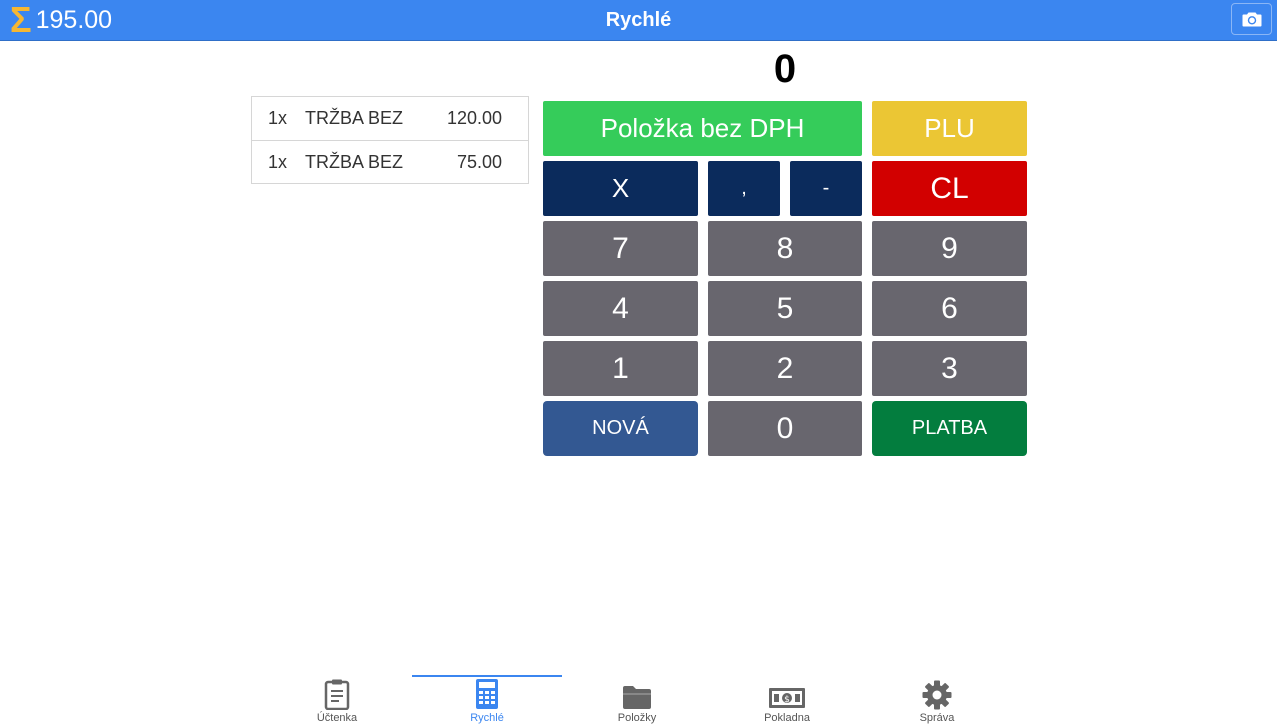 The height and width of the screenshot is (725, 1277). I want to click on item-price: 120.00, so click(474, 118).